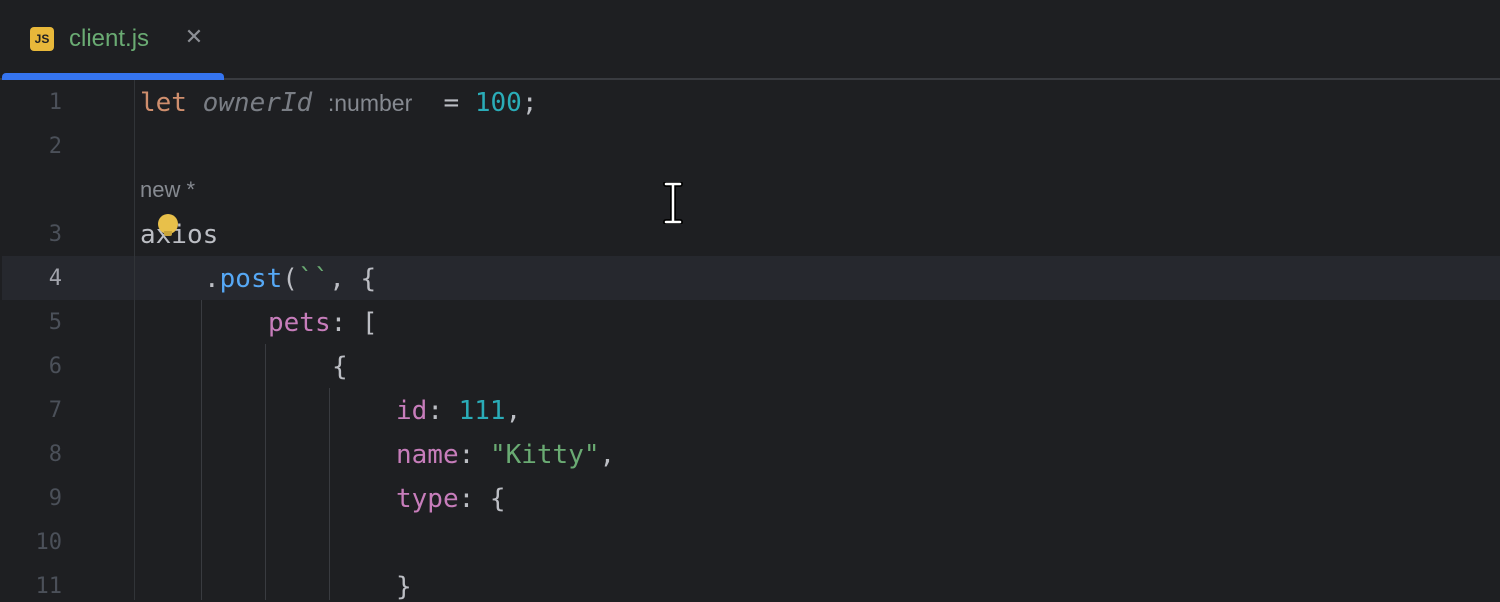 The image size is (1500, 602). Describe the element at coordinates (412, 411) in the screenshot. I see `property-name: id` at that location.